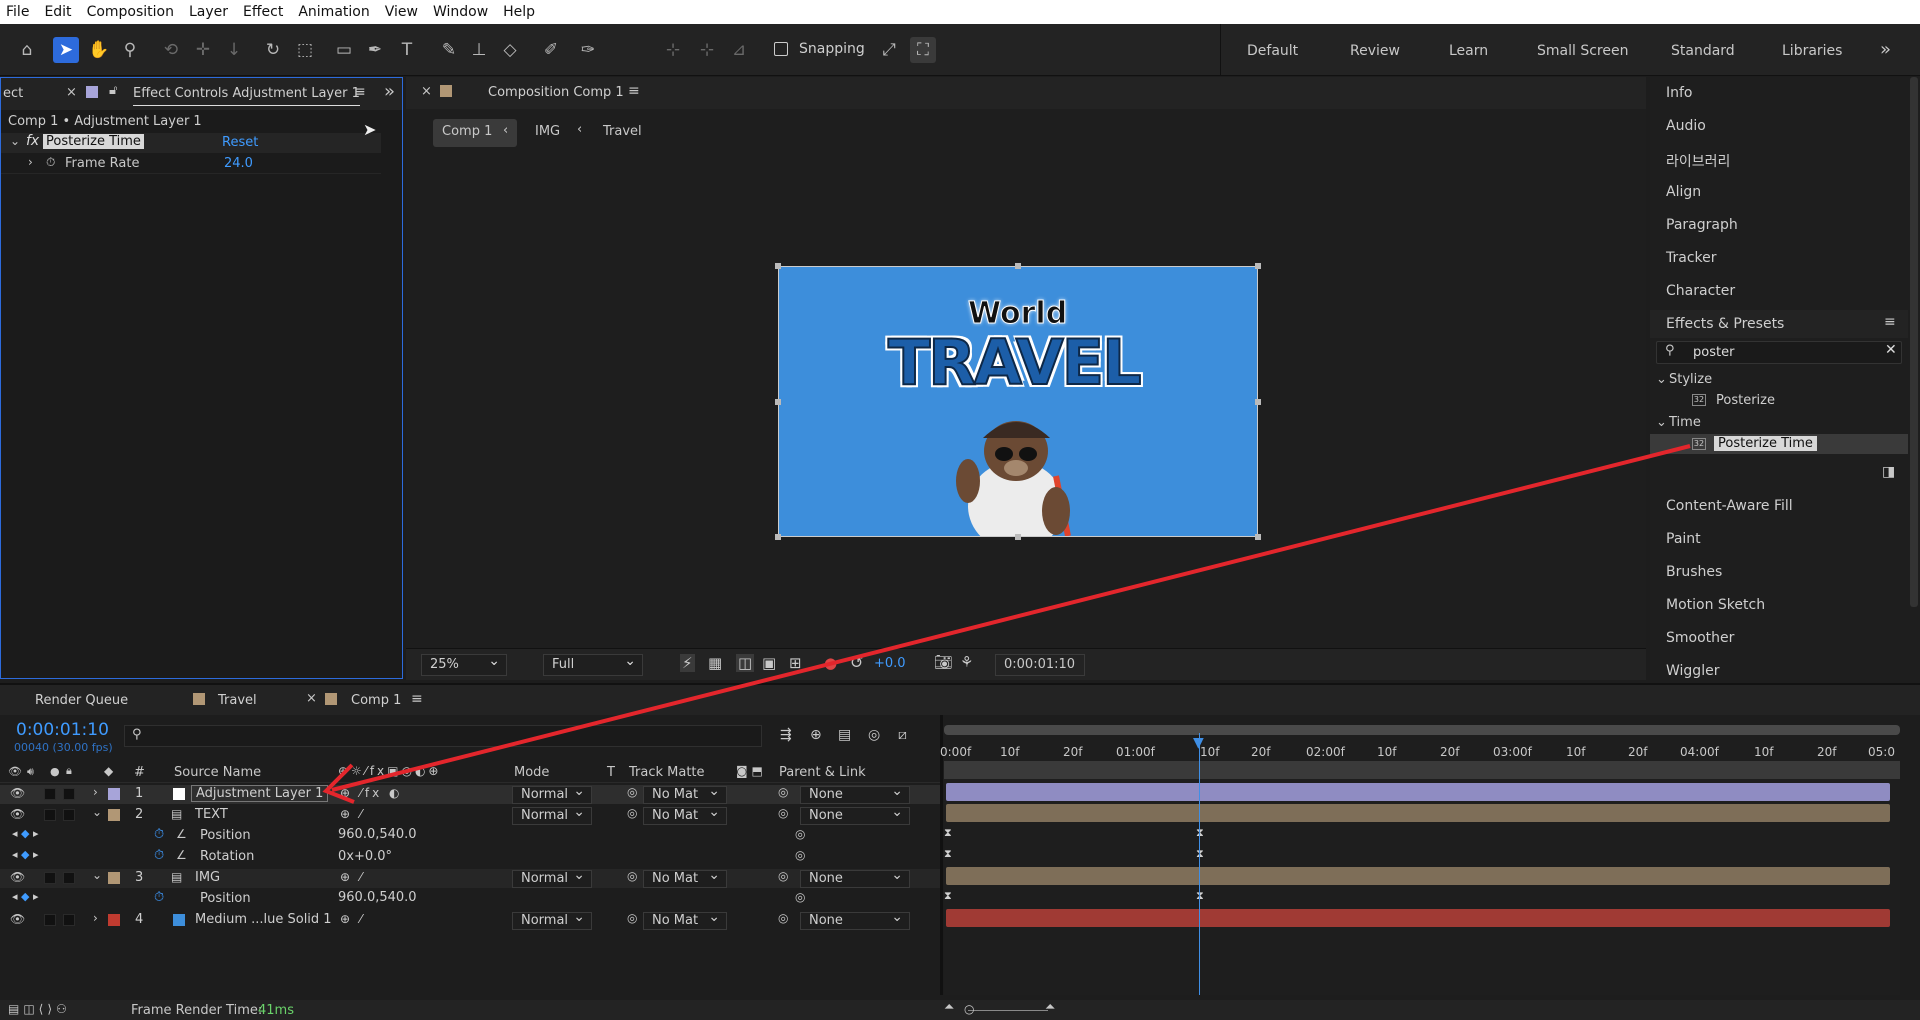 This screenshot has height=1020, width=1920. What do you see at coordinates (1891, 350) in the screenshot?
I see `clear-search-icon: ✕` at bounding box center [1891, 350].